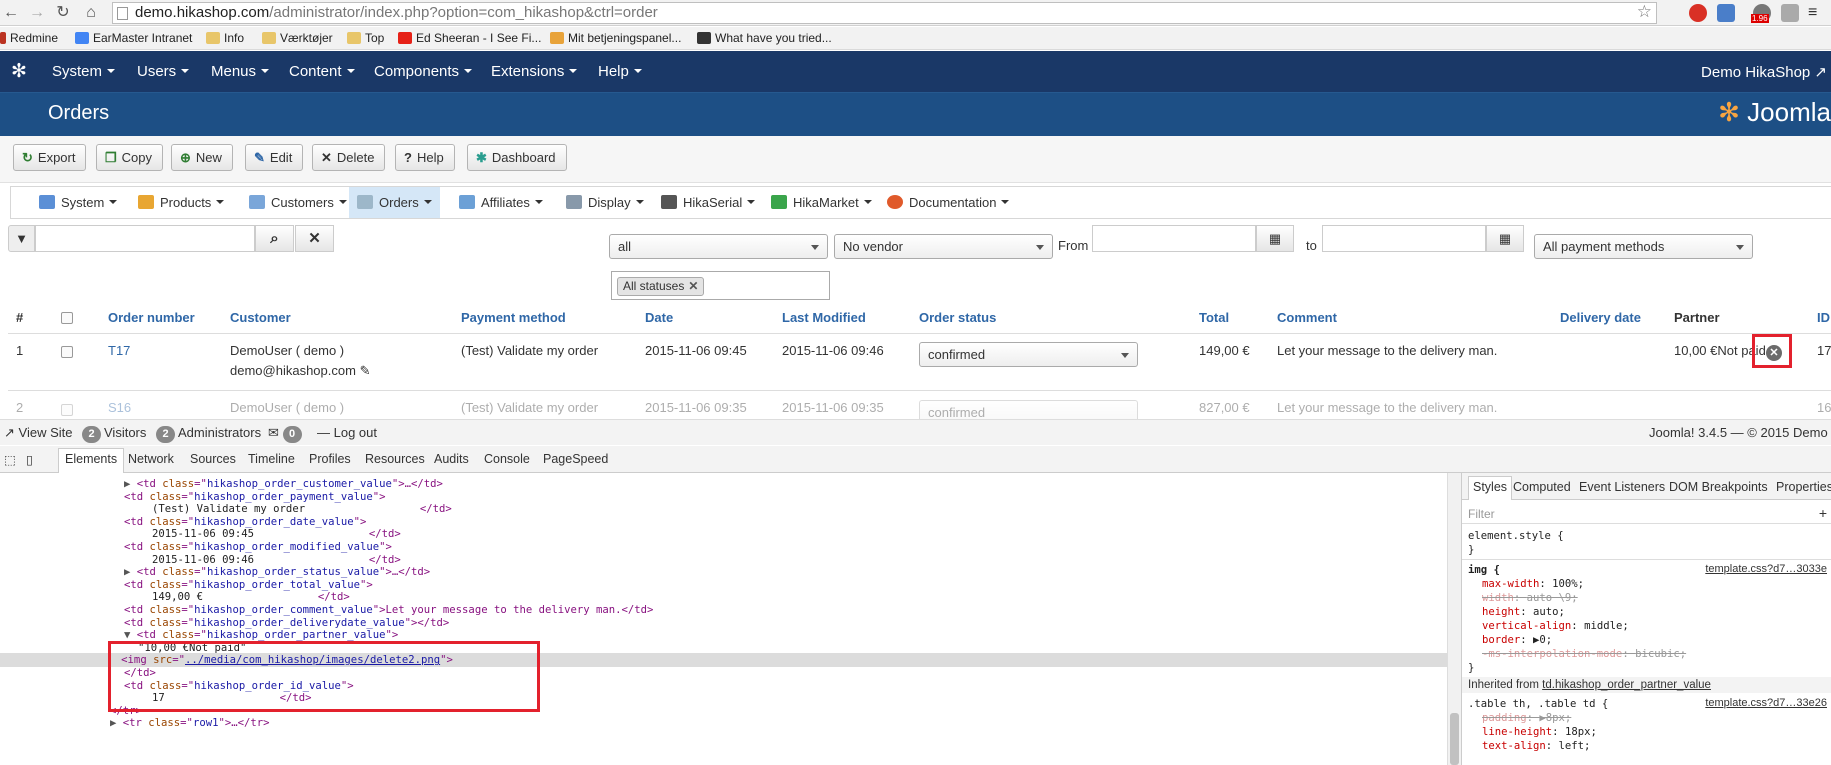 Image resolution: width=1831 pixels, height=765 pixels. I want to click on img-rule-selector: img {, so click(1484, 570).